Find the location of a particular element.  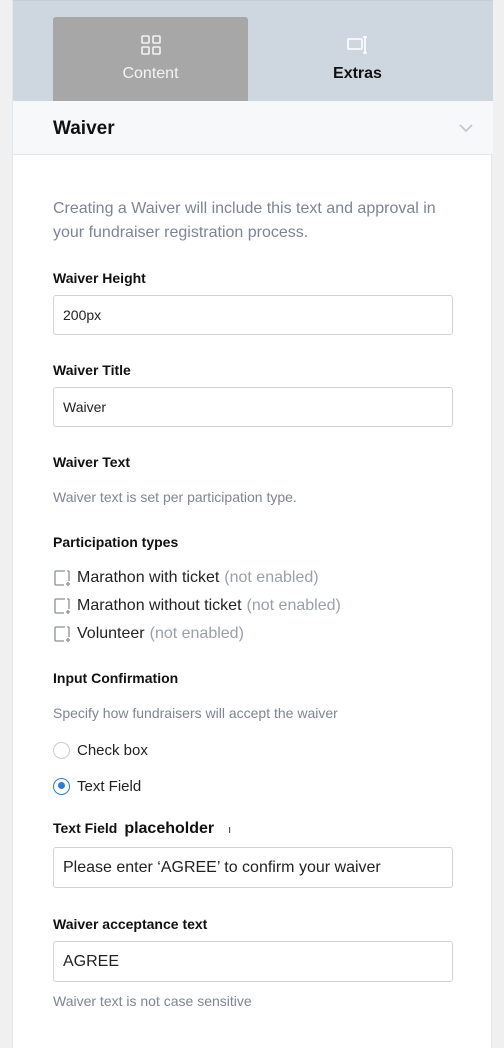

participation-type-name: Marathon with ticket is located at coordinates (148, 577).